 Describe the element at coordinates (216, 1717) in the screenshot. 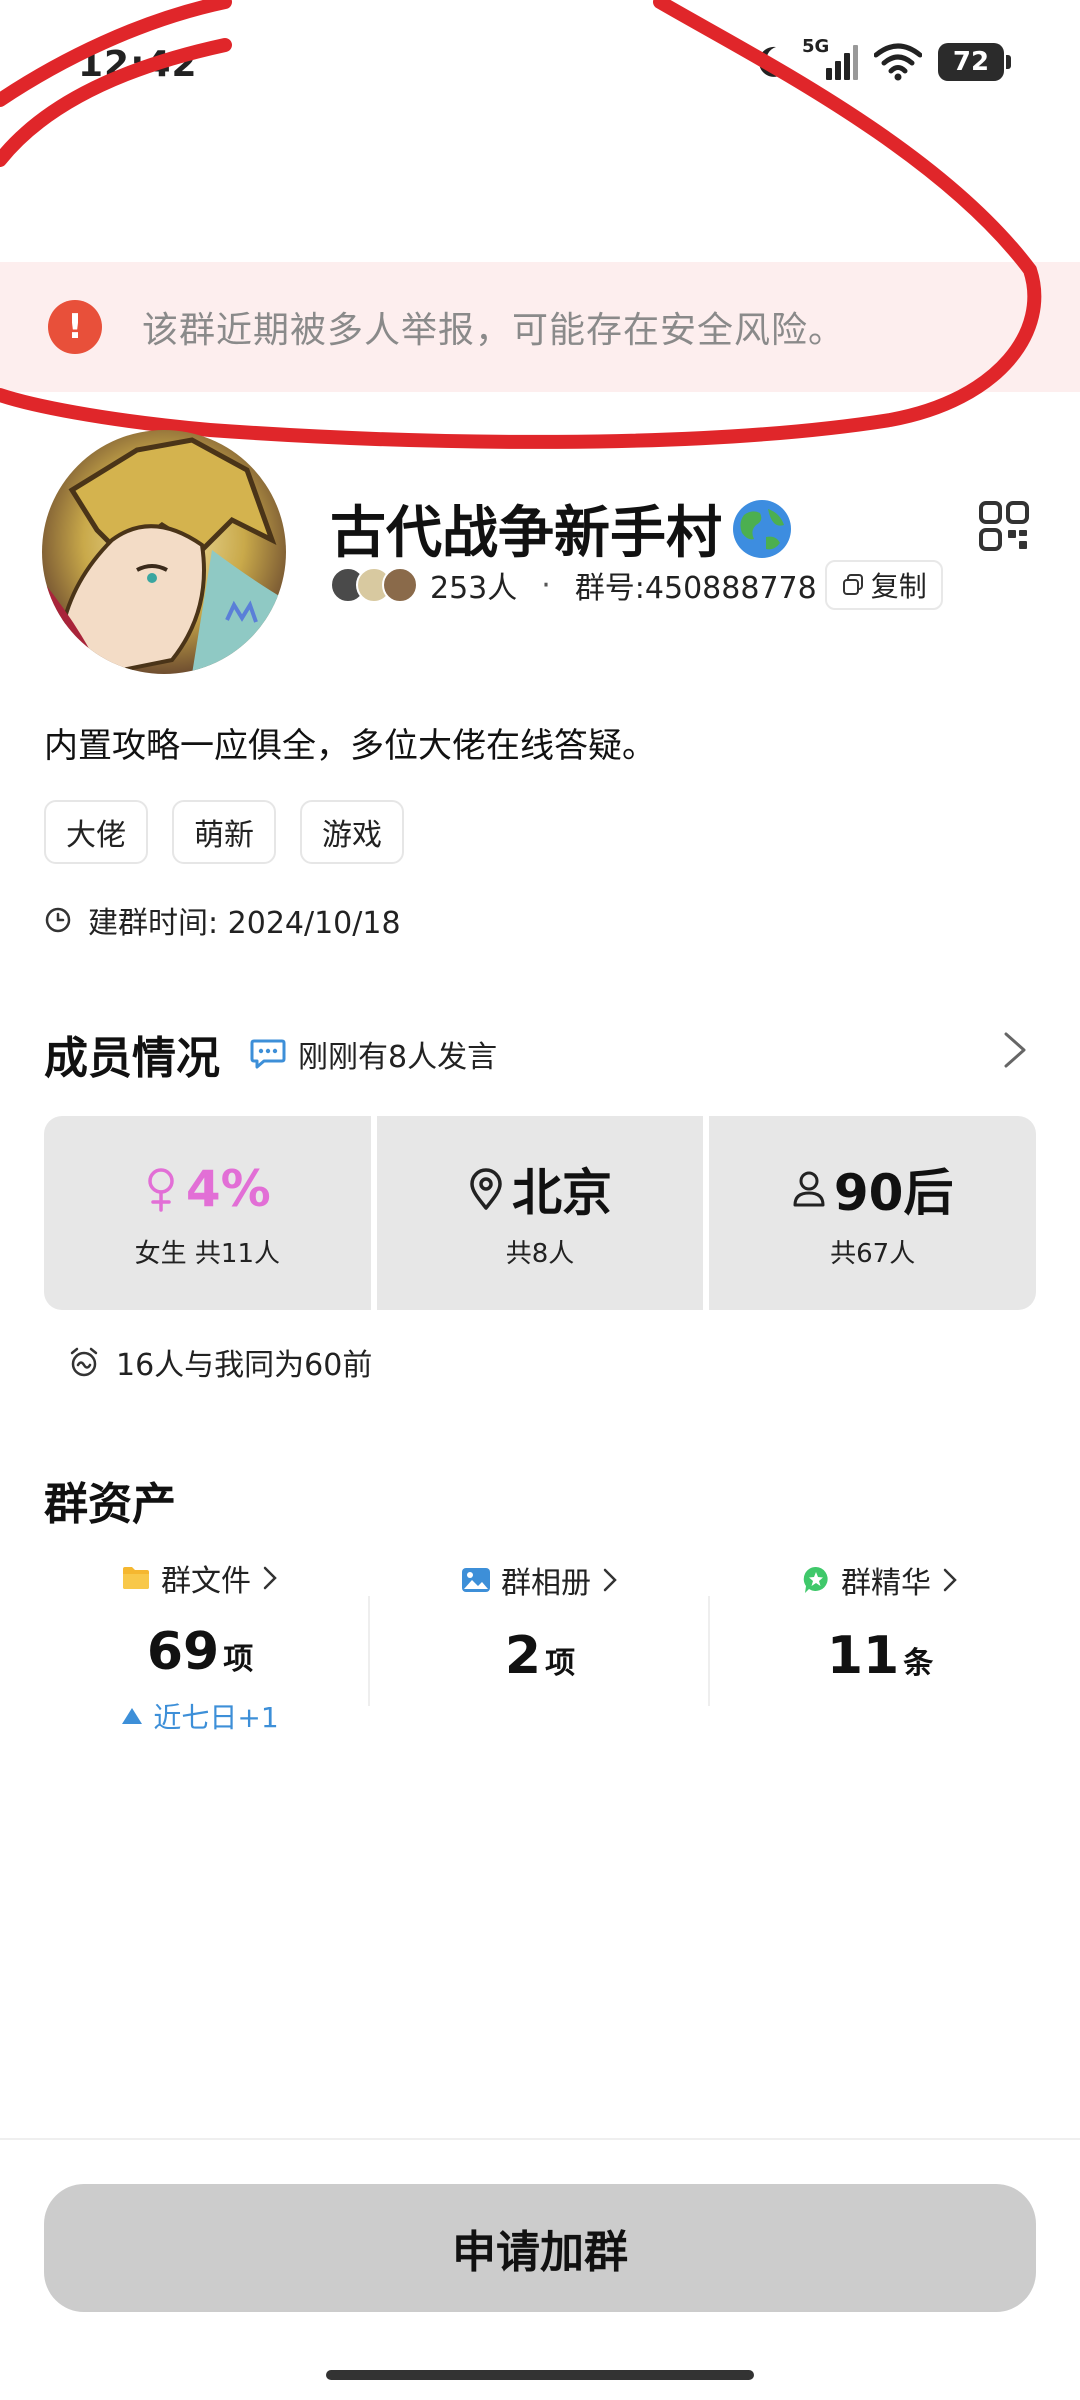

I see `asset-files-trend-text: 近七日+1` at that location.